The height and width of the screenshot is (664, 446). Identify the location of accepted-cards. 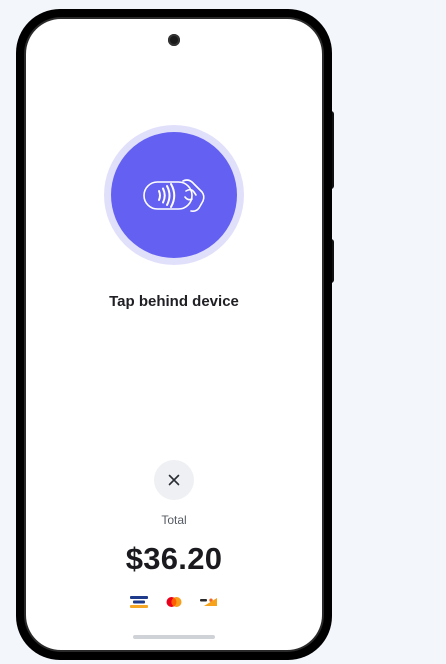
(174, 602).